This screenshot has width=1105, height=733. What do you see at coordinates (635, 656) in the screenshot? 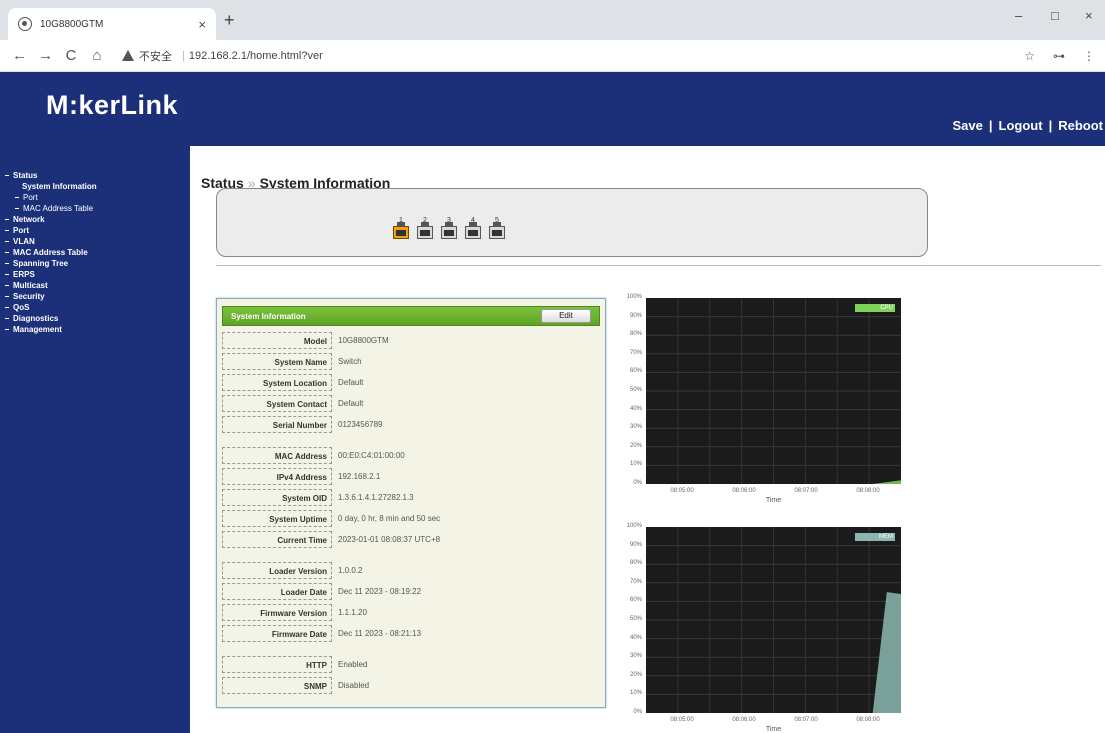
I see `y-tick-label: 30%` at bounding box center [635, 656].